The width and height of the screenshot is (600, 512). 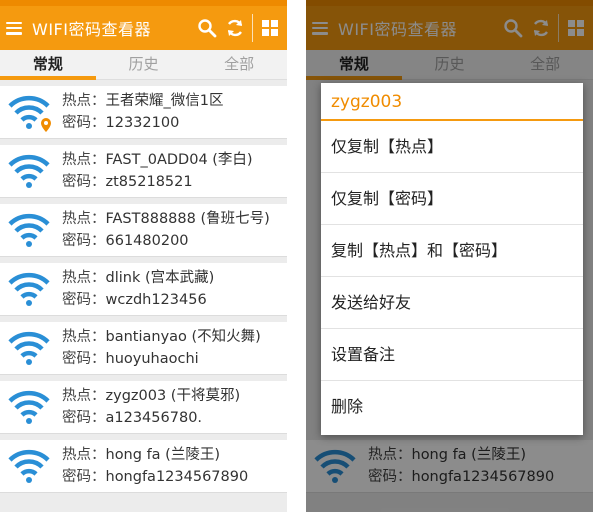 I want to click on password-value: a123456780., so click(x=154, y=418).